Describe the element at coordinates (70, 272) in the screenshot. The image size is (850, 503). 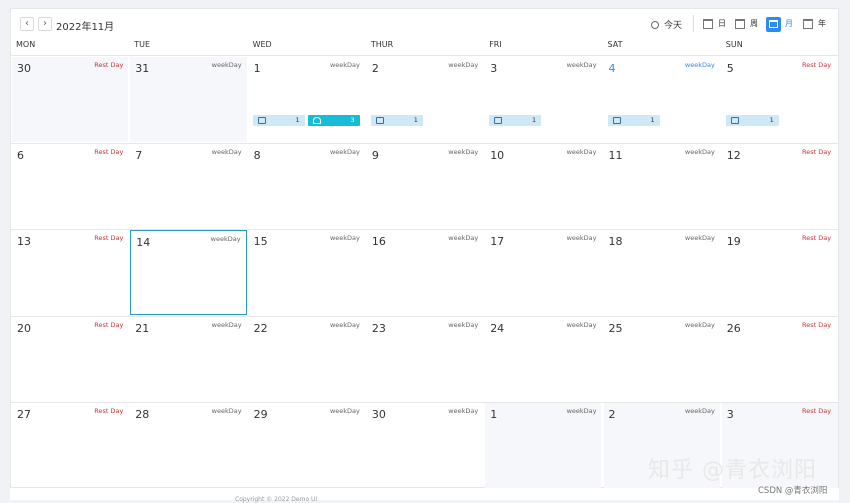
I see `day-cell: 13 Rest Day` at that location.